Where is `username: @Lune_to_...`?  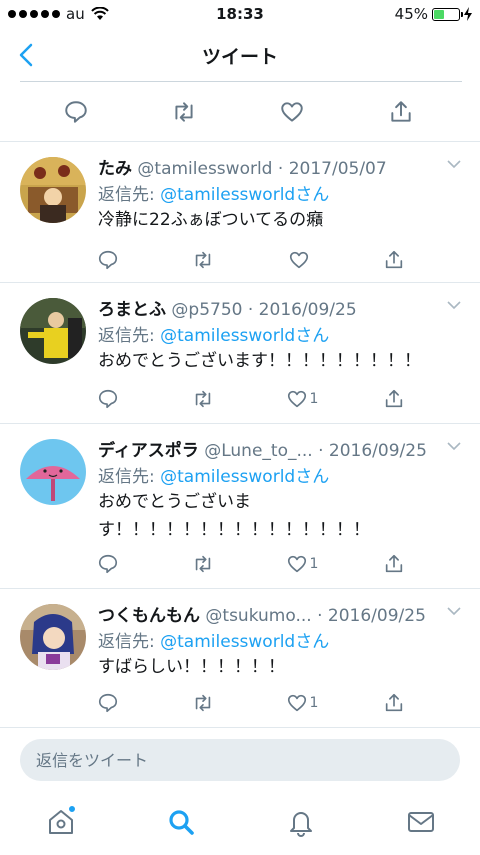
username: @Lune_to_... is located at coordinates (258, 451).